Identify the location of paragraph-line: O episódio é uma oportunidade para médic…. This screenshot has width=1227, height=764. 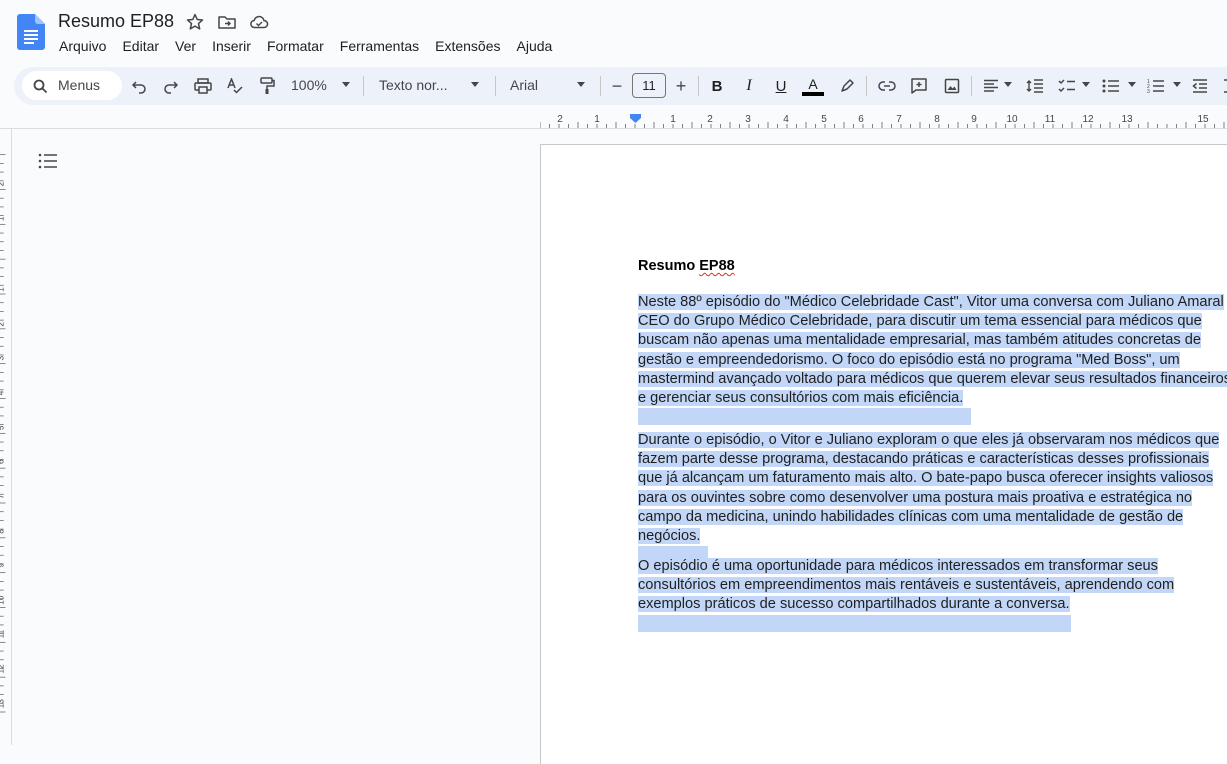
(932, 566).